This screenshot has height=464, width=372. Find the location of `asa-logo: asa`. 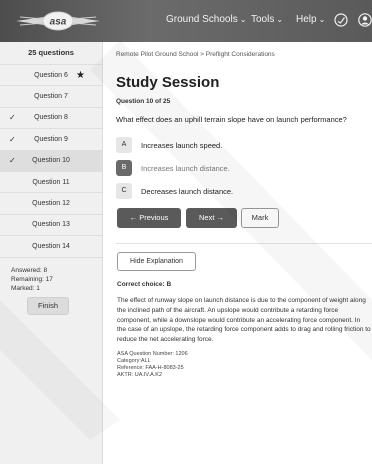

asa-logo: asa is located at coordinates (58, 21).